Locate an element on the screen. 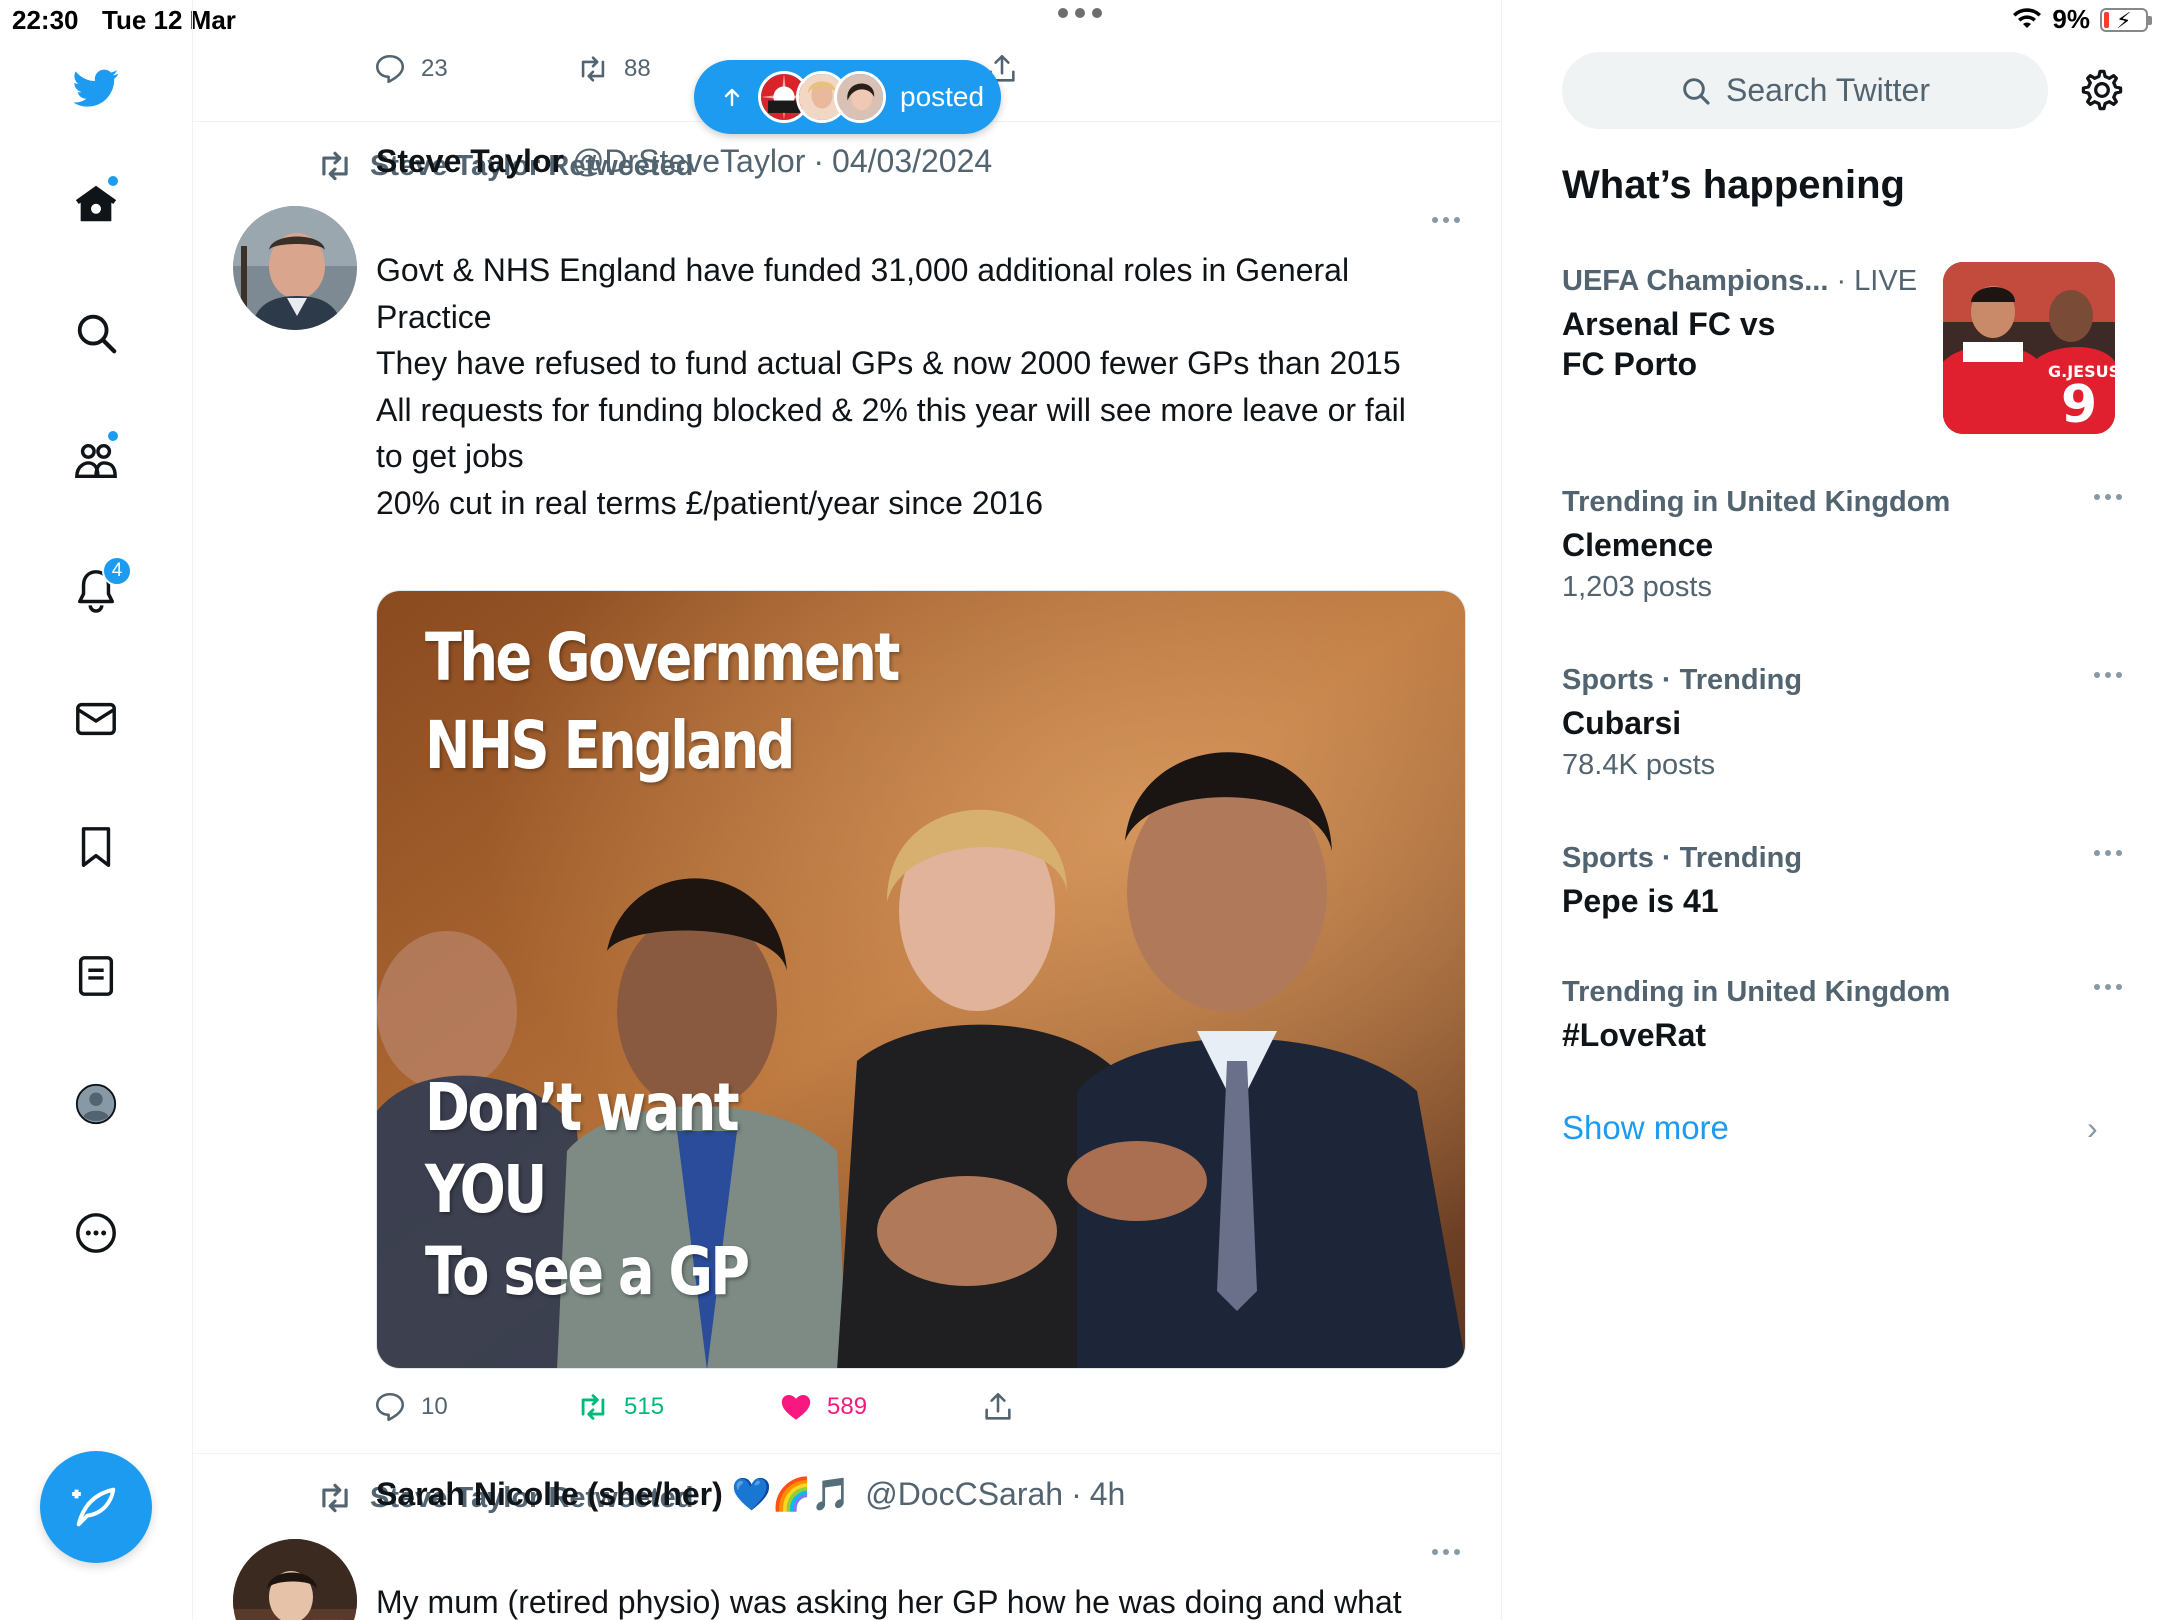 Image resolution: width=2160 pixels, height=1620 pixels. list-icon is located at coordinates (96, 976).